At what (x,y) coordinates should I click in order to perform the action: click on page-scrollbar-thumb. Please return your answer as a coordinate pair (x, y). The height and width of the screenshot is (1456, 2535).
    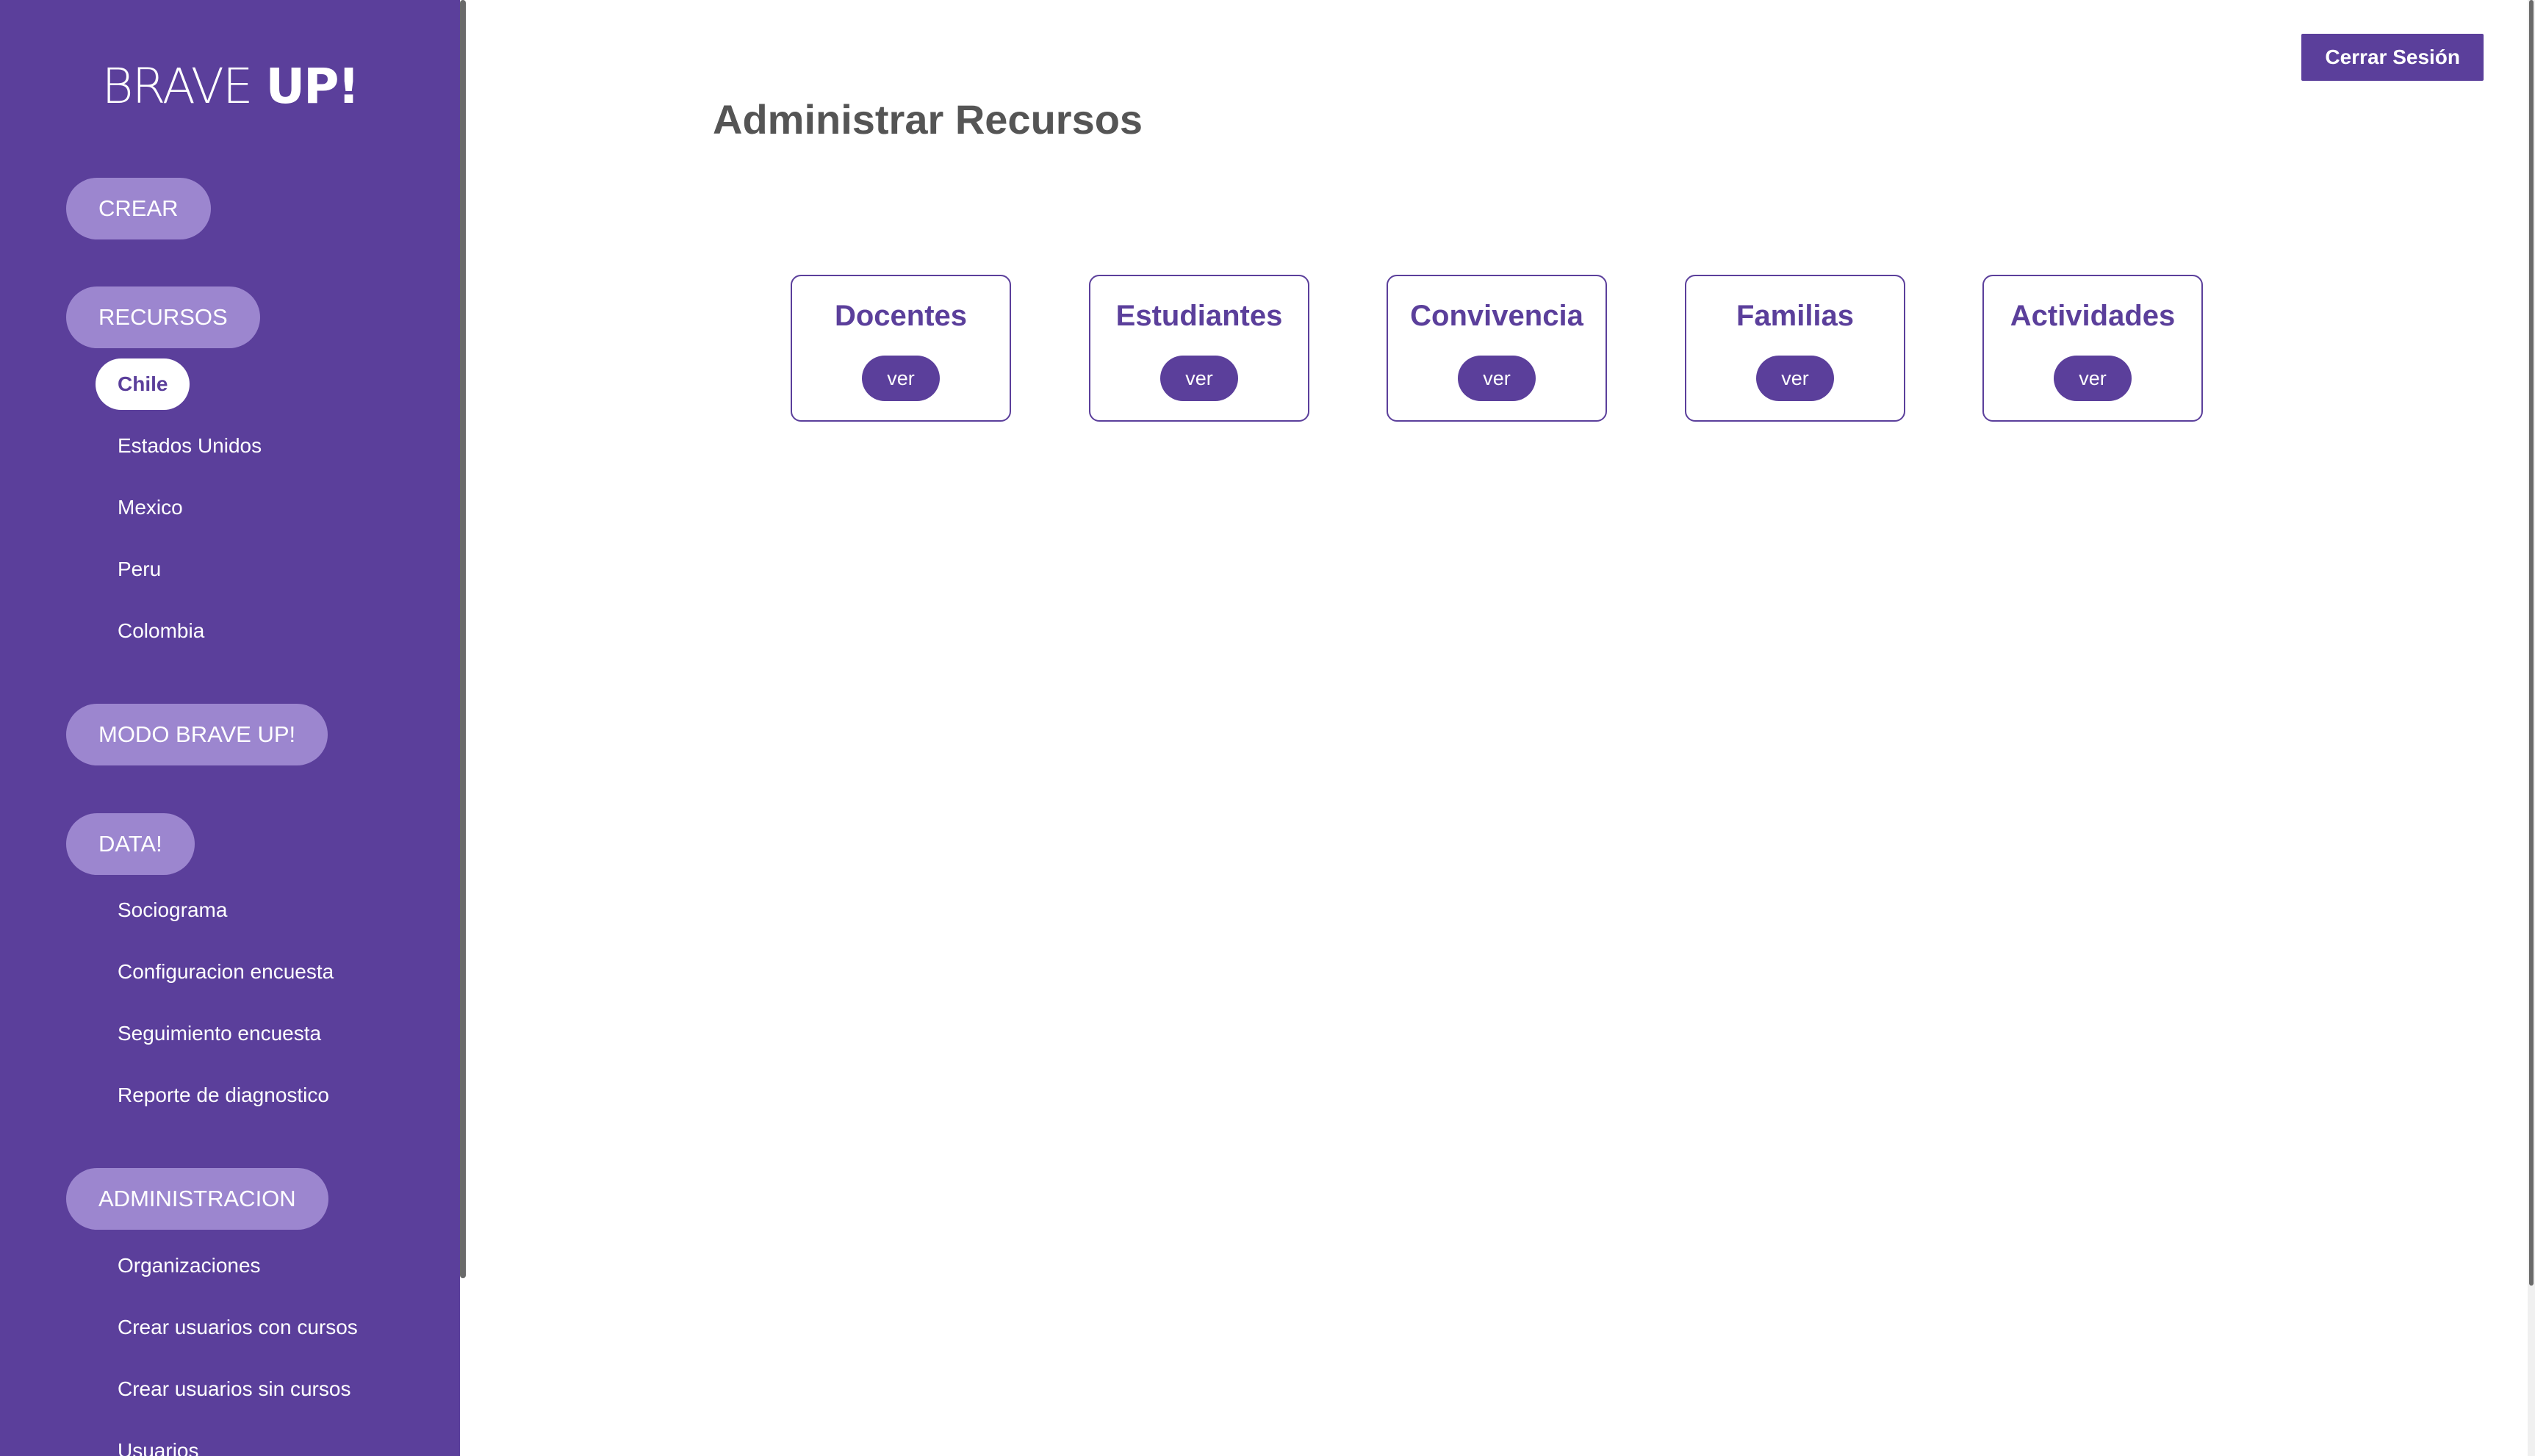
    Looking at the image, I should click on (2531, 643).